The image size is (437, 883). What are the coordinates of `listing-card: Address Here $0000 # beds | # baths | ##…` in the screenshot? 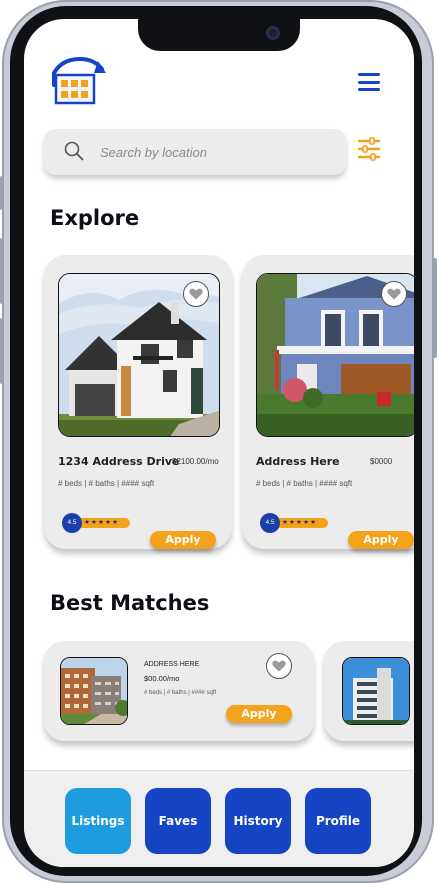 It's located at (328, 402).